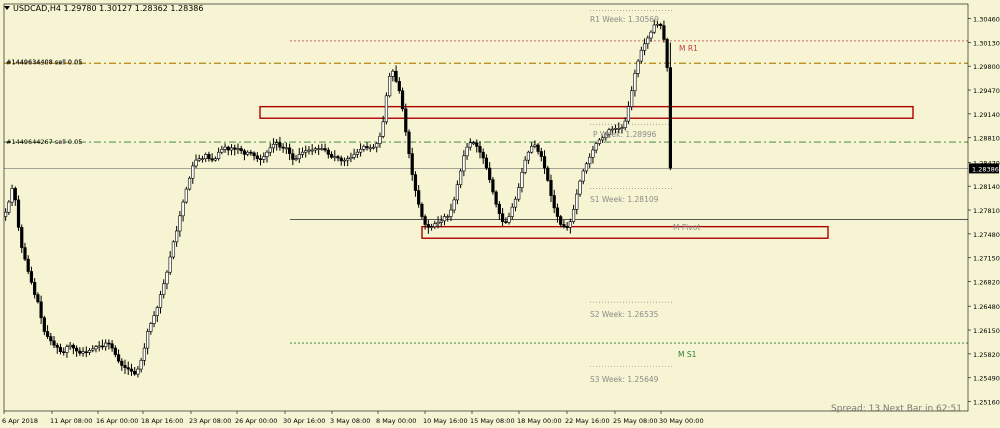  What do you see at coordinates (44, 142) in the screenshot?
I see `order-label-2: #1449644267 sell 0.05` at bounding box center [44, 142].